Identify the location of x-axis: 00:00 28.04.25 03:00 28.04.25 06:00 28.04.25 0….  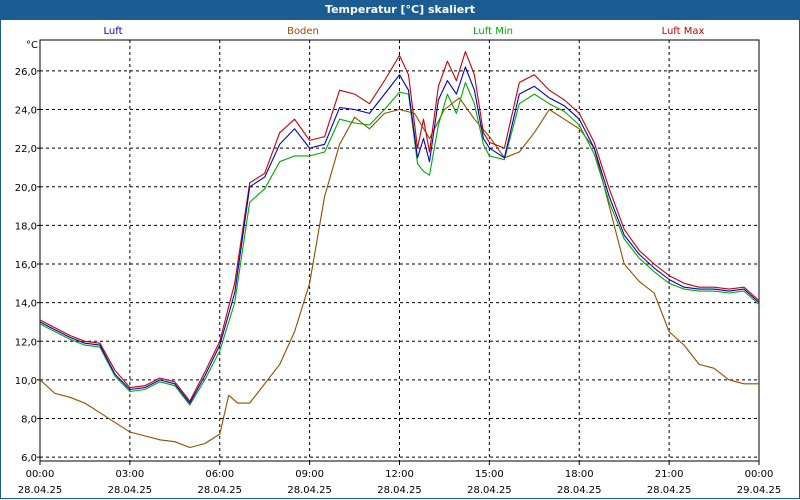
(400, 478).